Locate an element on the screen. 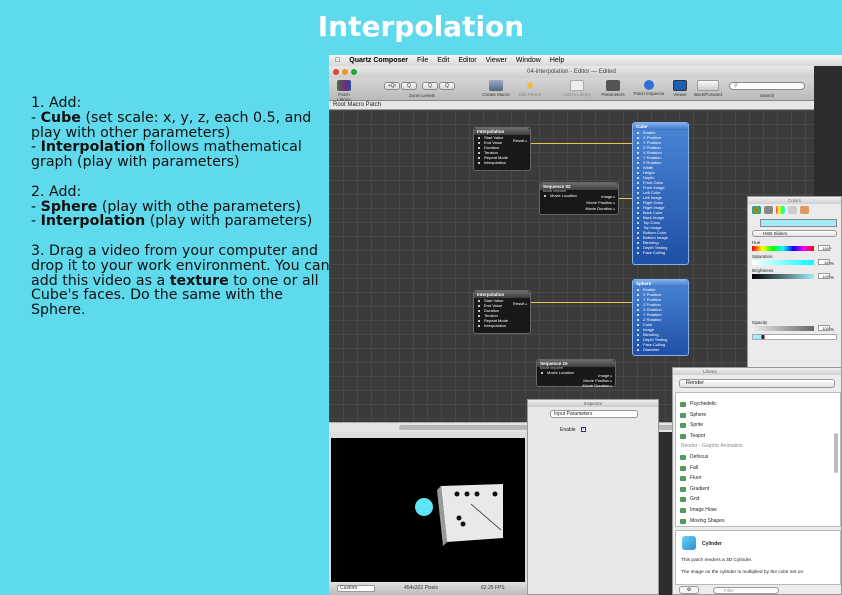 This screenshot has width=842, height=595. description-name: Cylinder is located at coordinates (712, 544).